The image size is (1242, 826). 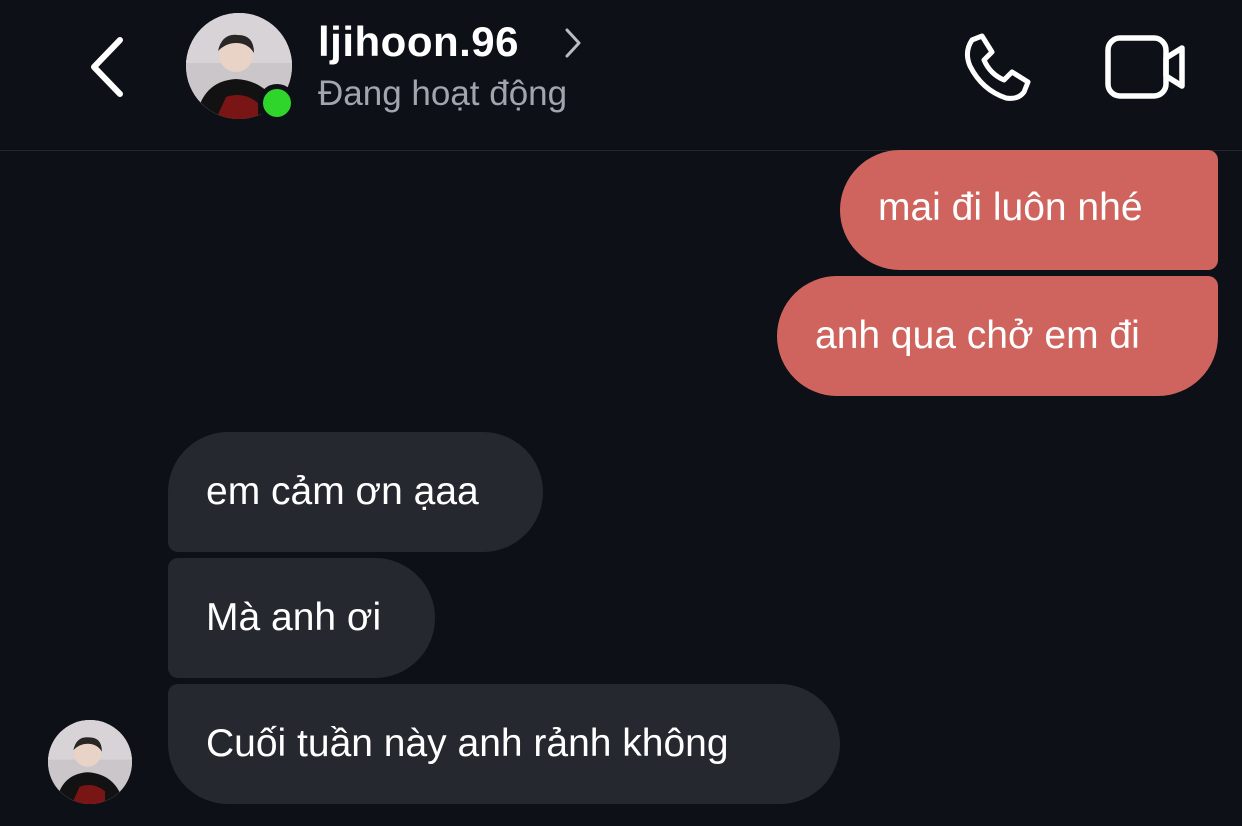 What do you see at coordinates (998, 67) in the screenshot?
I see `phone-icon` at bounding box center [998, 67].